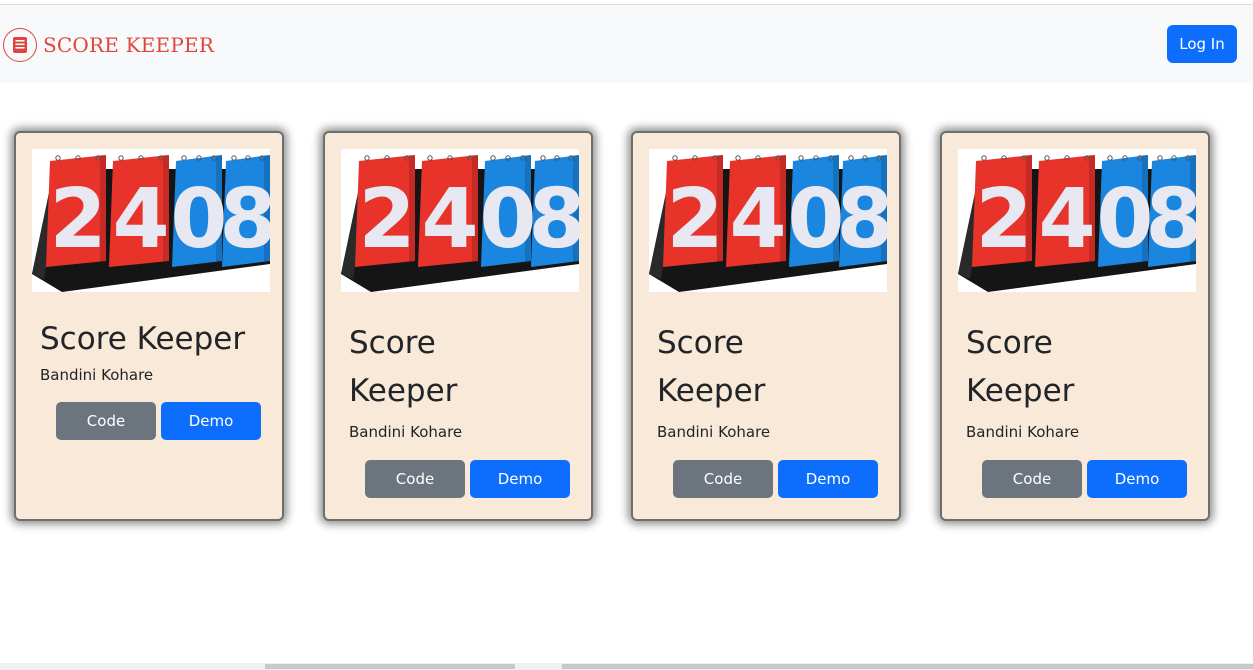 The height and width of the screenshot is (670, 1253). I want to click on brand-link: SCORE KEEPER, so click(108, 45).